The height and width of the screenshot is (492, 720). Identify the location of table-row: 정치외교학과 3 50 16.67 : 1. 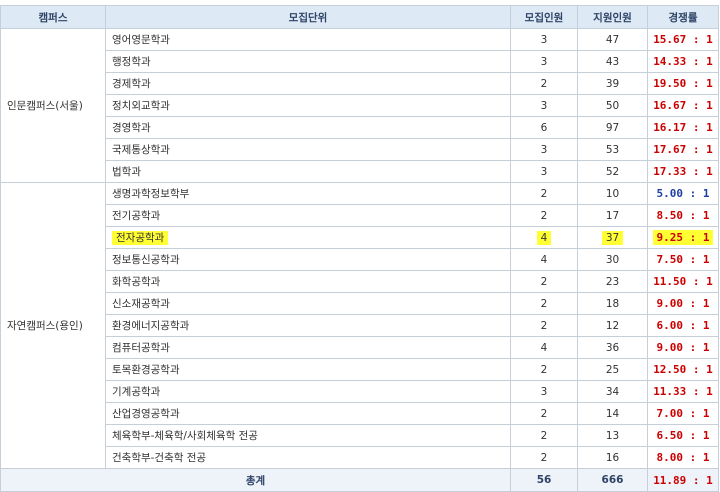
(360, 105).